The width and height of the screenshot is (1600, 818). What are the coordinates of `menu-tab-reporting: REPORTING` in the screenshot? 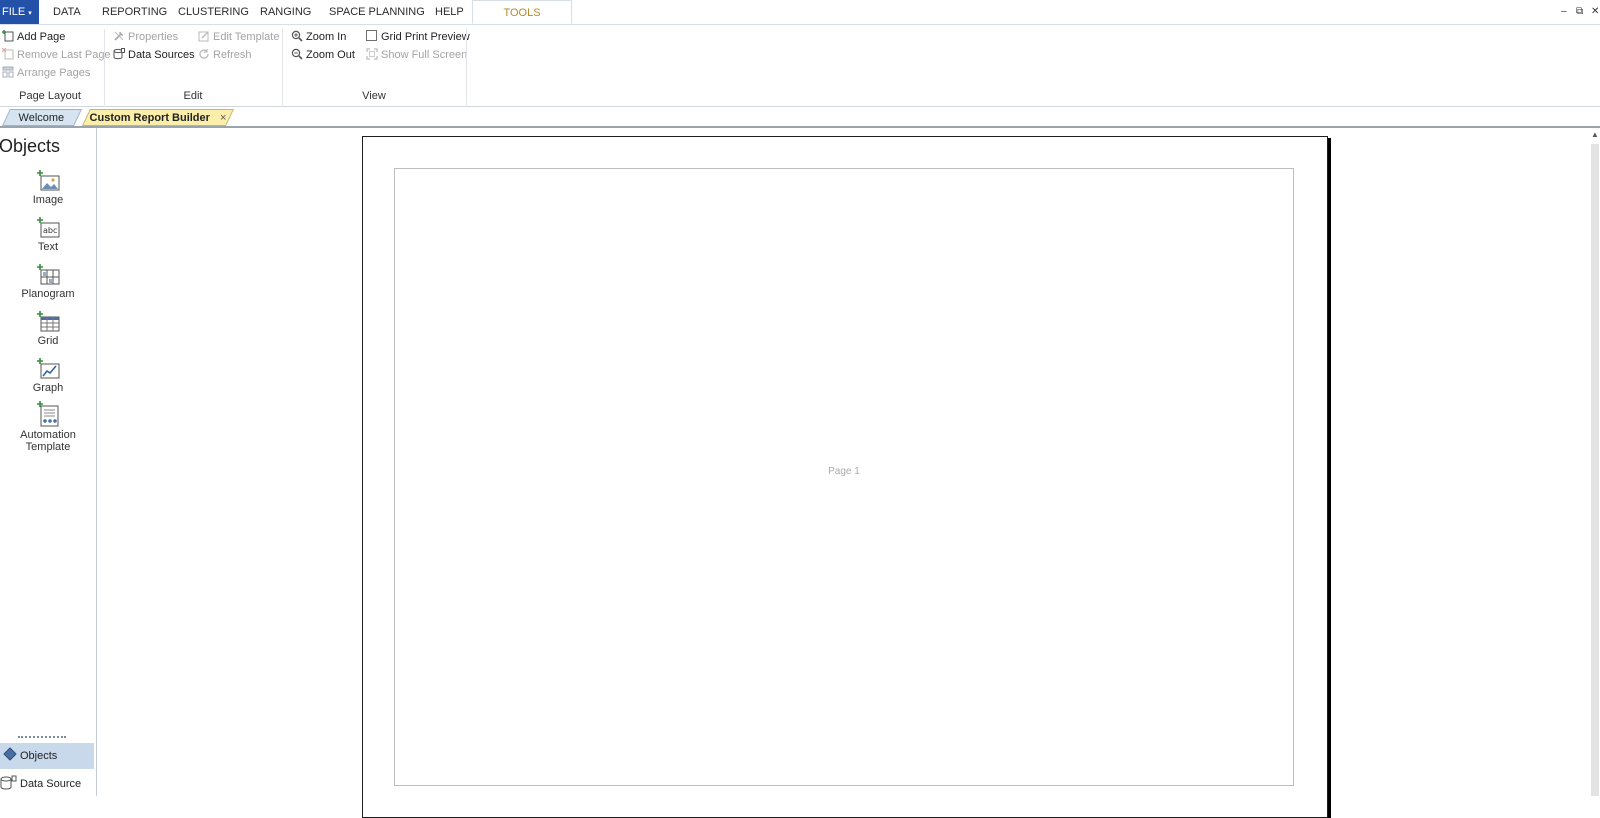 It's located at (134, 12).